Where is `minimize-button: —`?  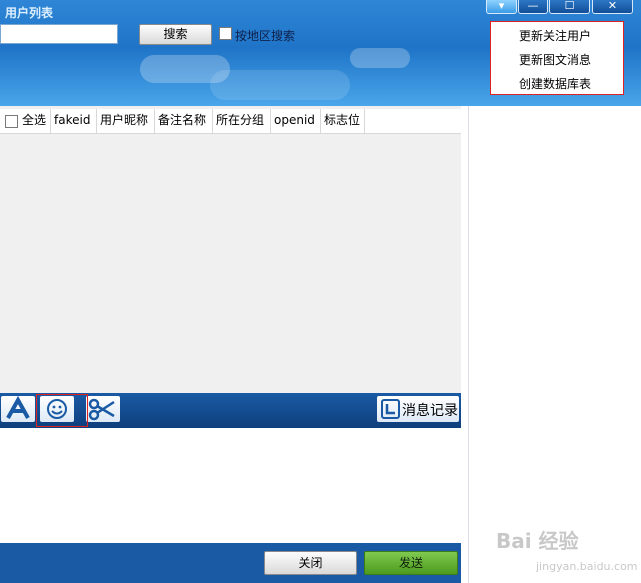
minimize-button: — is located at coordinates (533, 7).